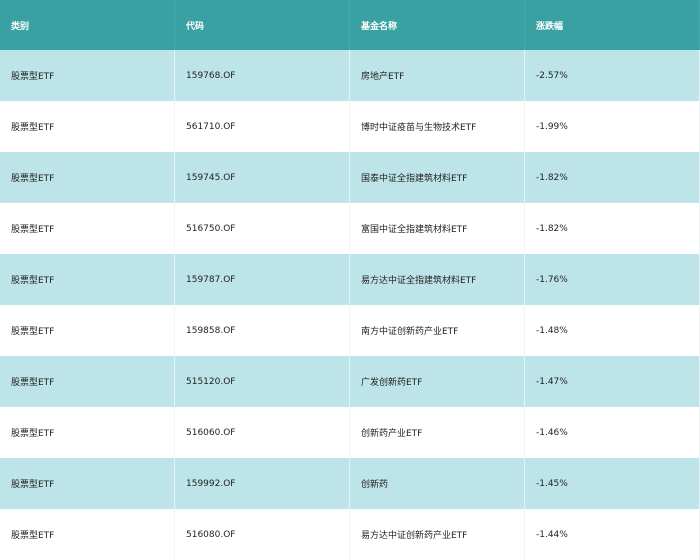  I want to click on cell-fund-name: 创新药产业ETF, so click(437, 432).